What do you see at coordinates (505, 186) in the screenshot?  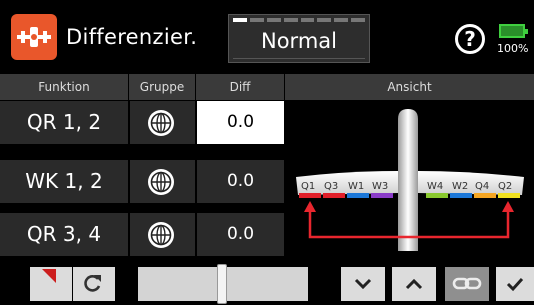 I see `surface-label: Q2` at bounding box center [505, 186].